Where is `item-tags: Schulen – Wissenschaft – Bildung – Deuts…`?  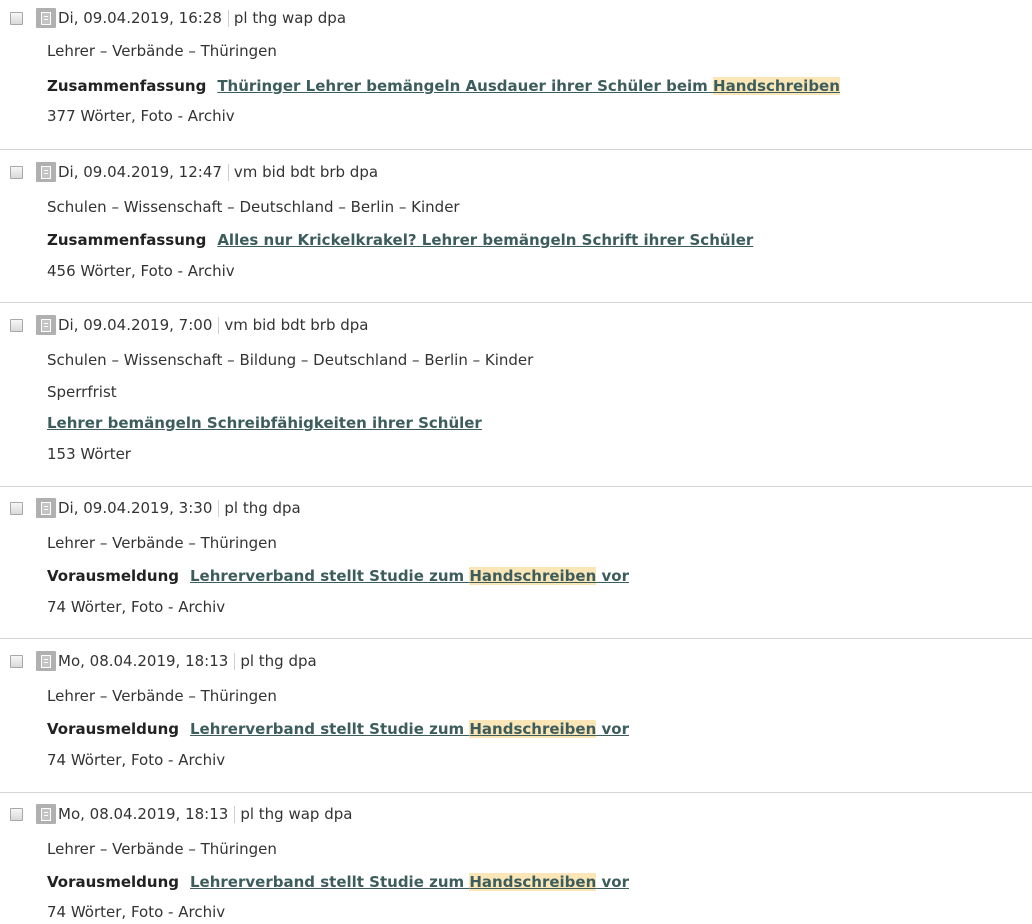 item-tags: Schulen – Wissenschaft – Bildung – Deuts… is located at coordinates (290, 360).